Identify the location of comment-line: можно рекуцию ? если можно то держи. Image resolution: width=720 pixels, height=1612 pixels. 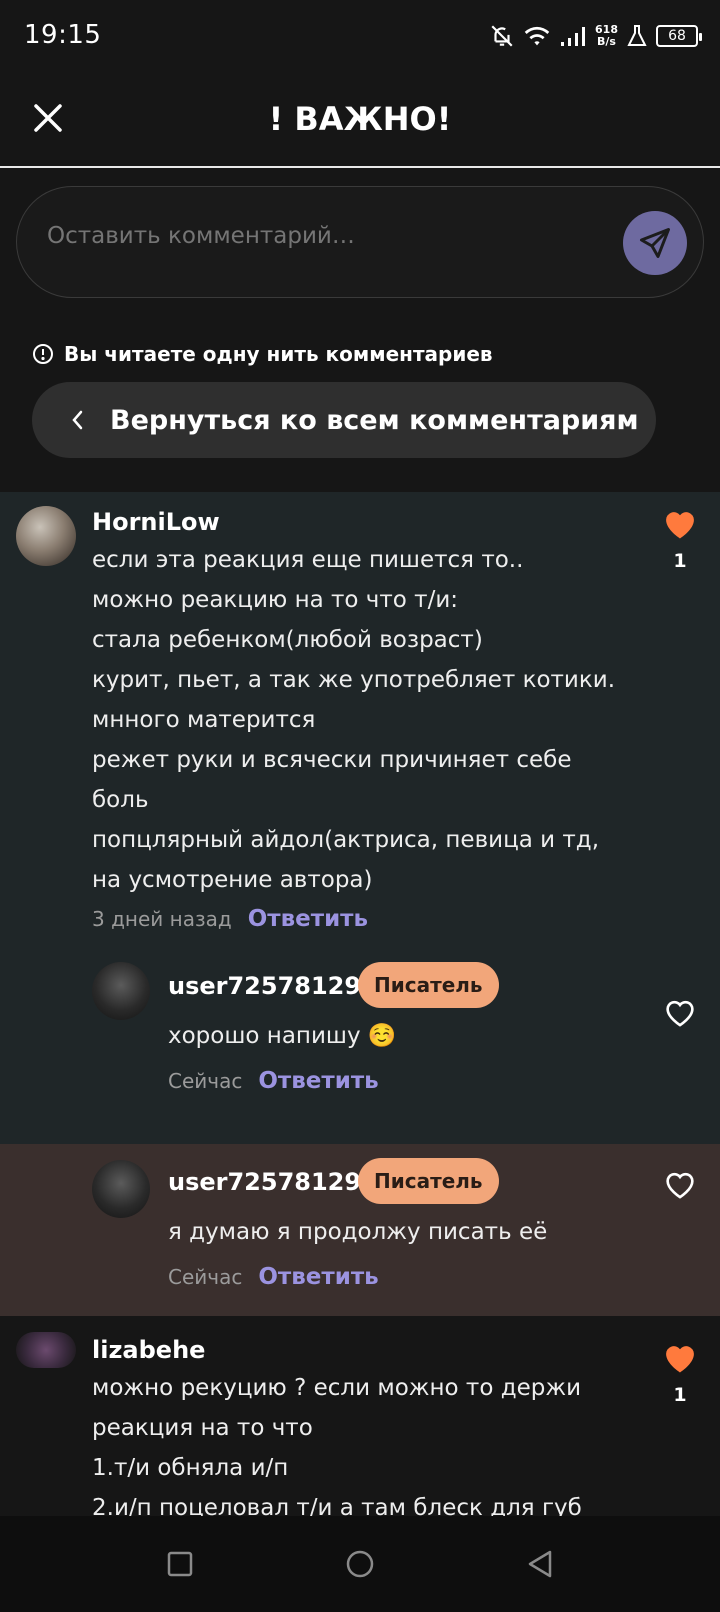
(337, 1388).